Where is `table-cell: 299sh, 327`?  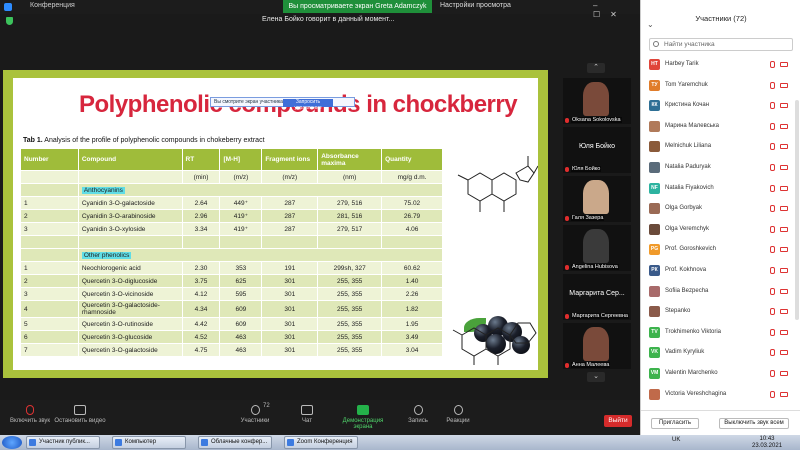 table-cell: 299sh, 327 is located at coordinates (350, 268).